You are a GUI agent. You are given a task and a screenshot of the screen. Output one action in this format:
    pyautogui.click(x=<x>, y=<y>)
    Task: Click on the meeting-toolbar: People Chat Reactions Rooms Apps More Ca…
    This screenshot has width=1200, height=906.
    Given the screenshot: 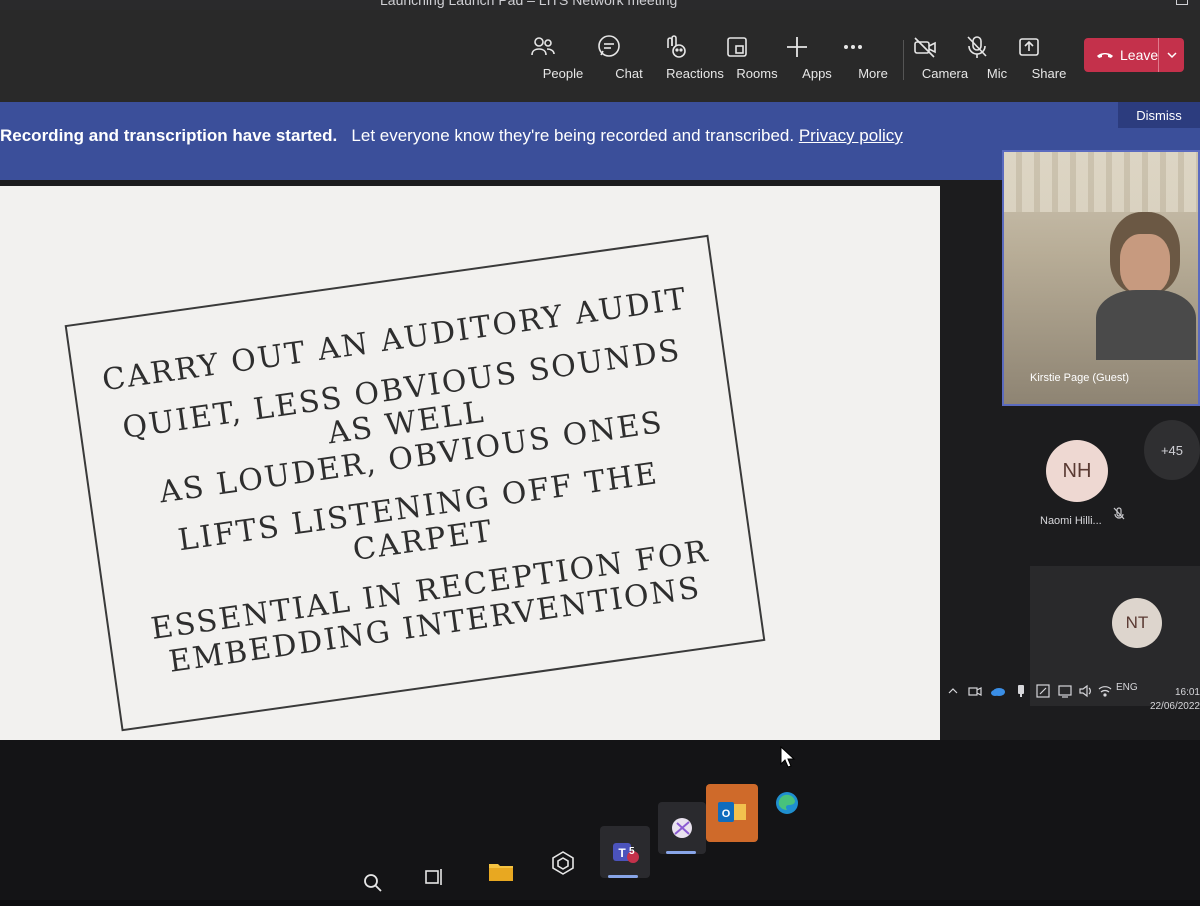 What is the action you would take?
    pyautogui.click(x=600, y=56)
    